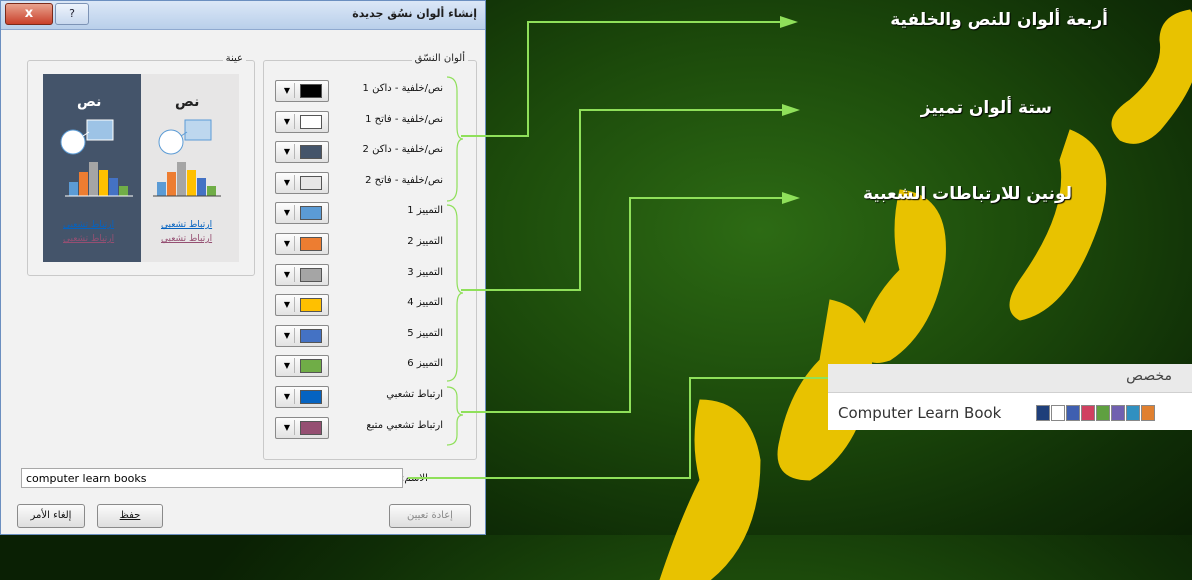 The width and height of the screenshot is (1192, 580). I want to click on custom-panel-header: مخصص, so click(1010, 378).